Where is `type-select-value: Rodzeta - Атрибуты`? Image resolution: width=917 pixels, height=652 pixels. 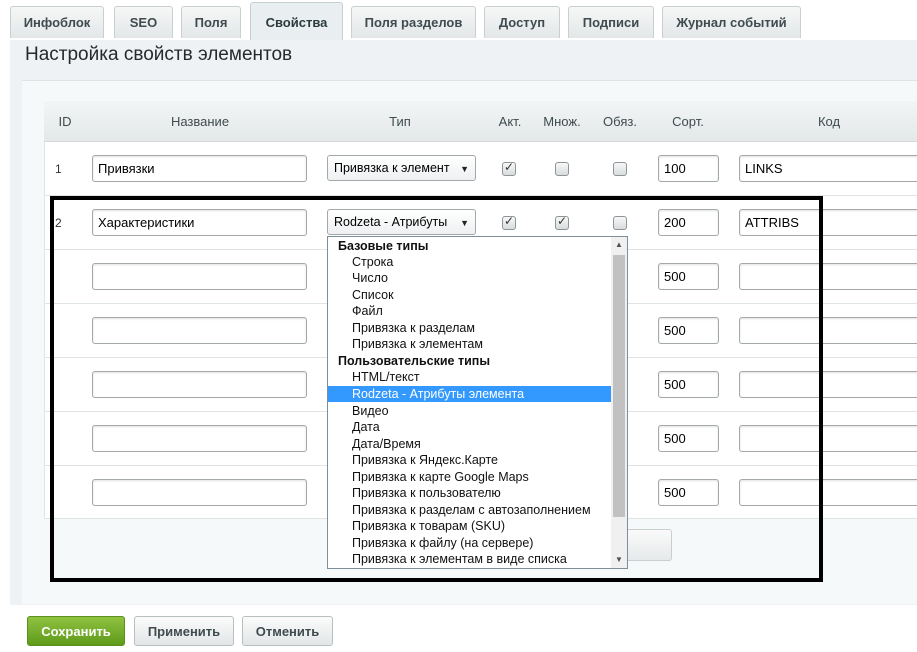 type-select-value: Rodzeta - Атрибуты is located at coordinates (391, 222).